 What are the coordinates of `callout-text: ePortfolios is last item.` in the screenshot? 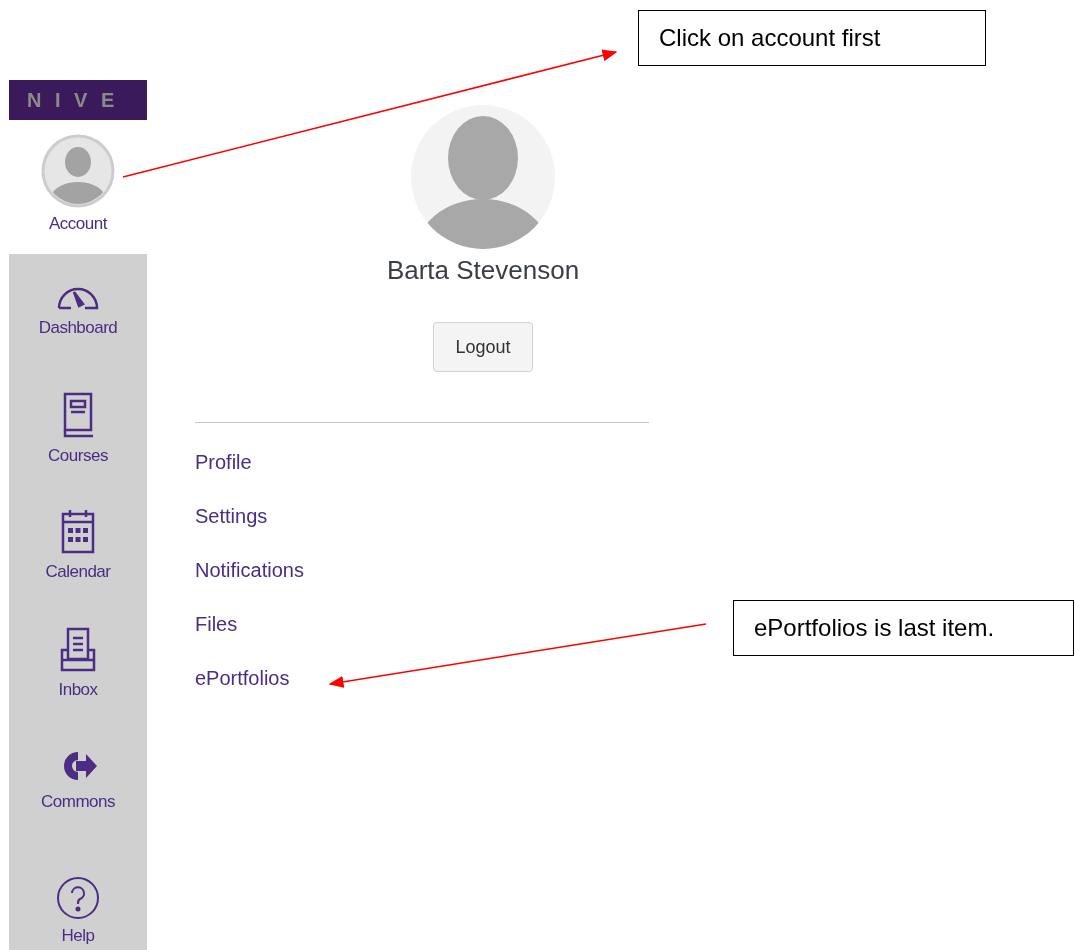 It's located at (874, 628).